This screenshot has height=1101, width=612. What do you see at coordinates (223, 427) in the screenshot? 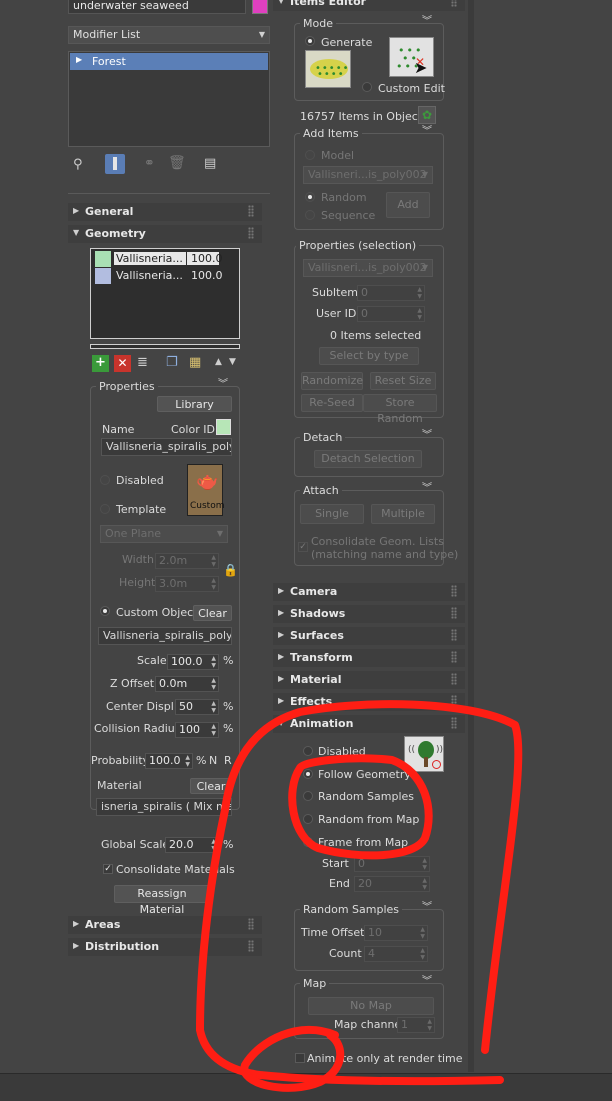
I see `color-id-swatch` at bounding box center [223, 427].